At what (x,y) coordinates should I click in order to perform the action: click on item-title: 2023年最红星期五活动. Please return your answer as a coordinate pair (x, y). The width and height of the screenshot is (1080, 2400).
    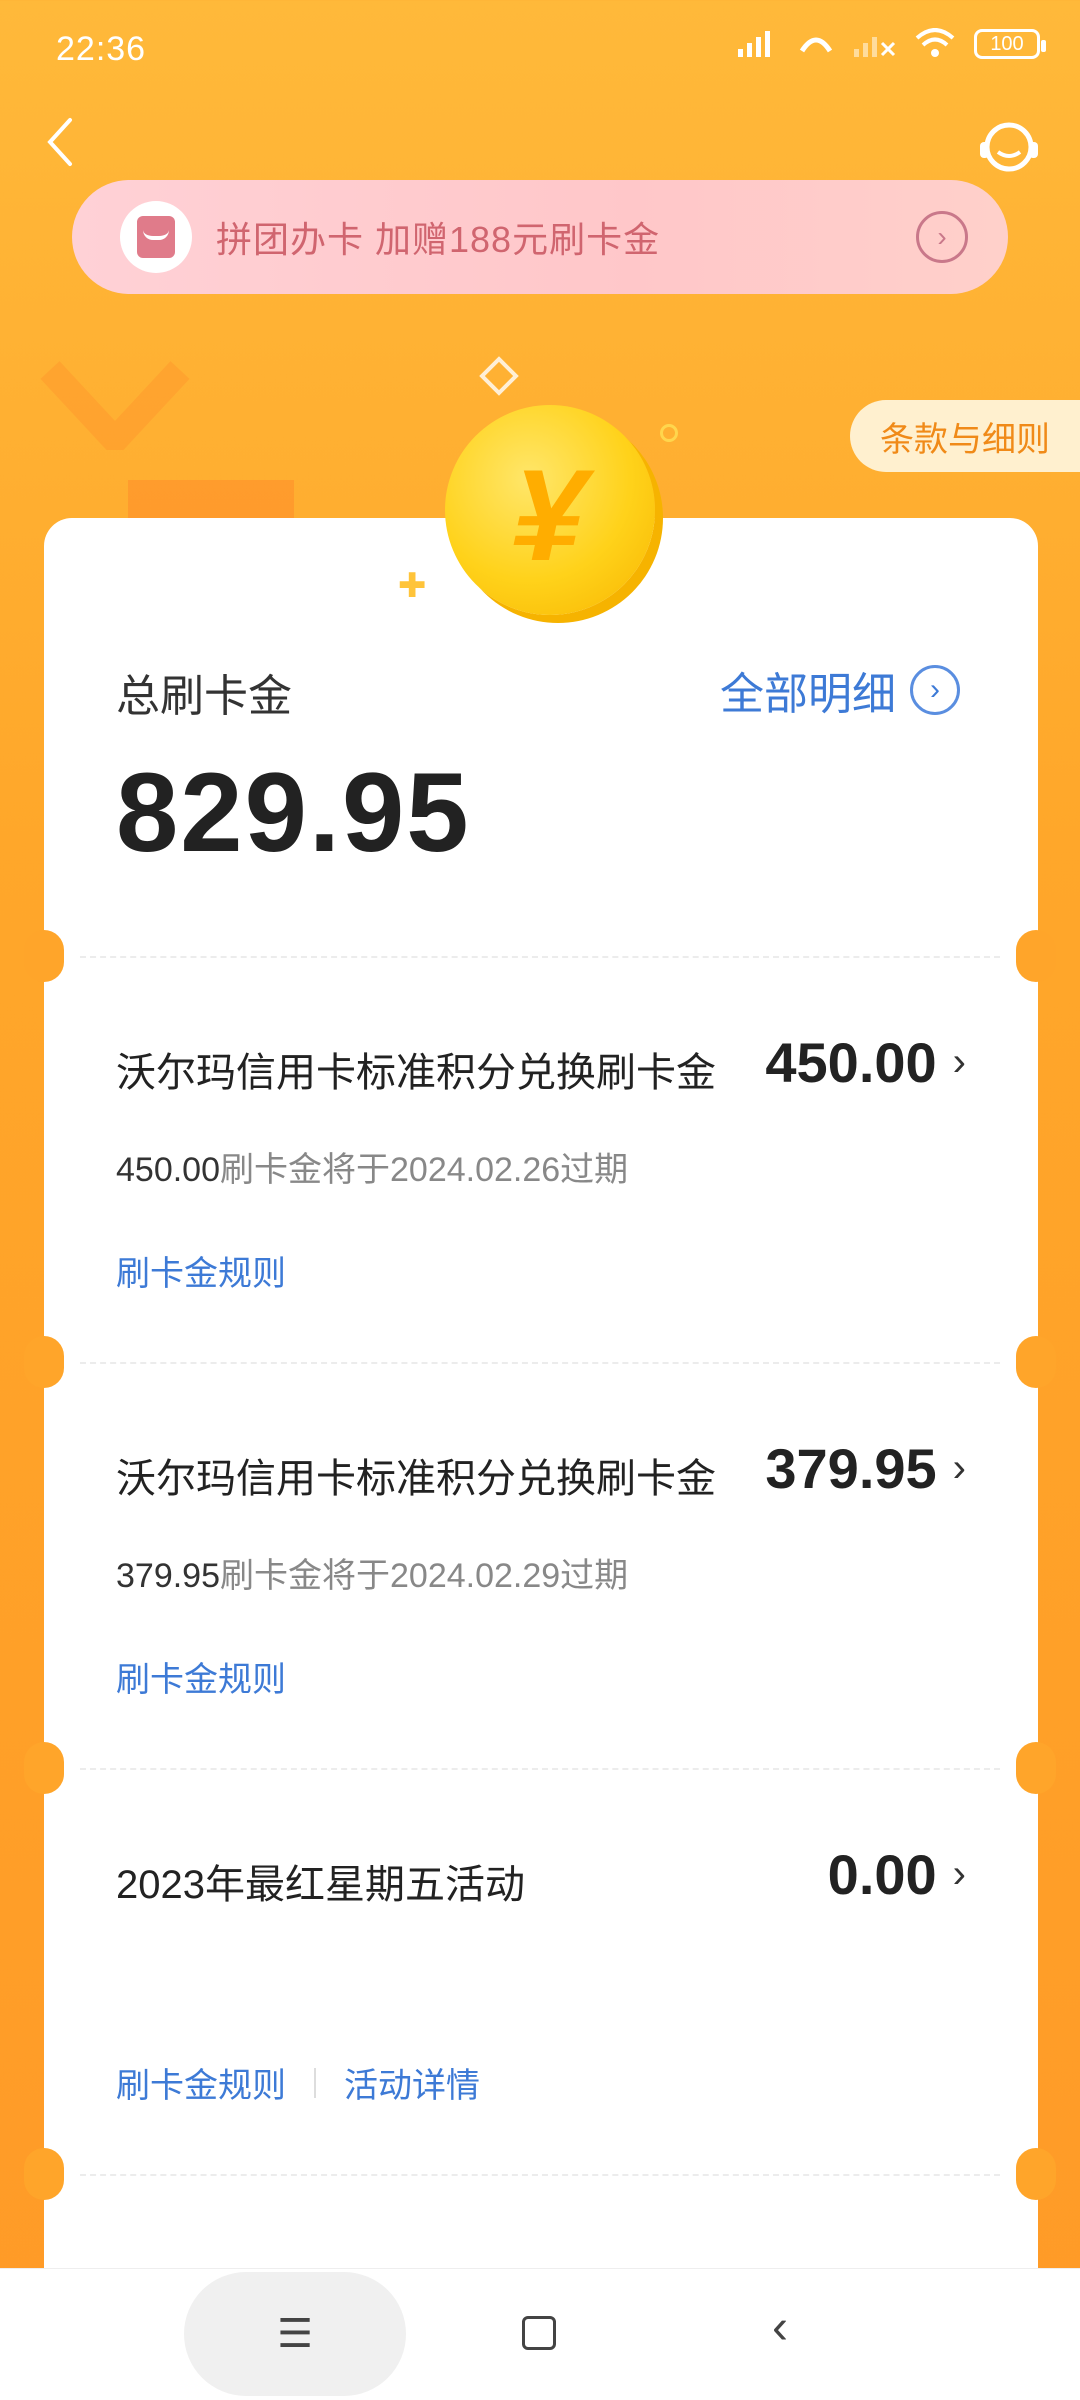
    Looking at the image, I should click on (320, 1885).